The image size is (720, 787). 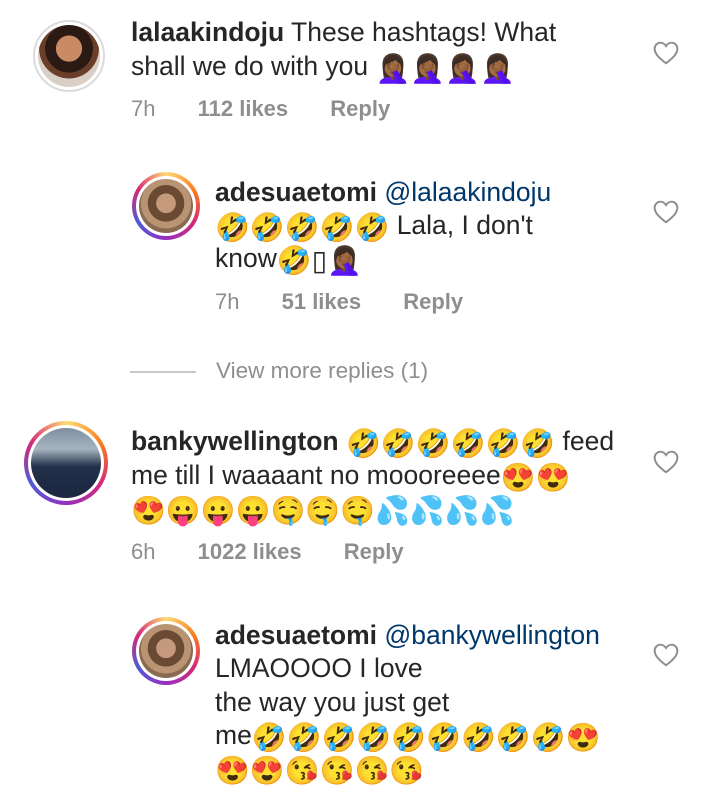 I want to click on comment-text: me till I waaaant no moooreeee, so click(x=316, y=475).